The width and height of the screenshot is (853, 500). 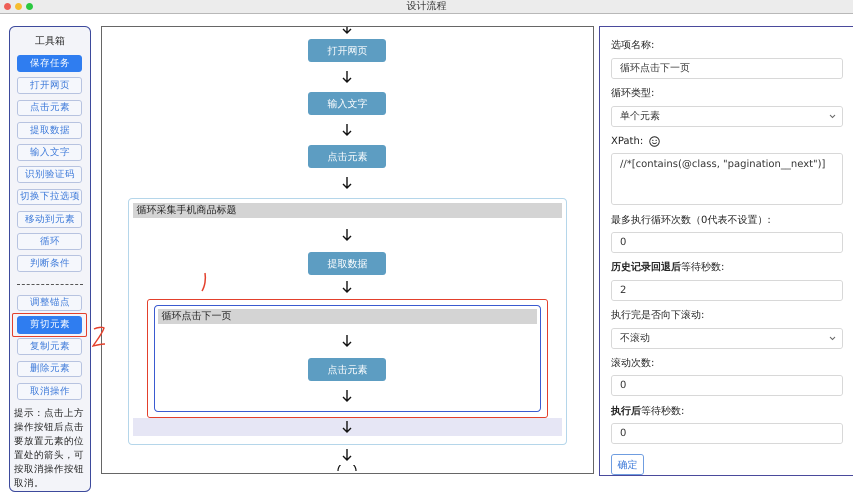 I want to click on tool-button: 提取数据, so click(x=49, y=130).